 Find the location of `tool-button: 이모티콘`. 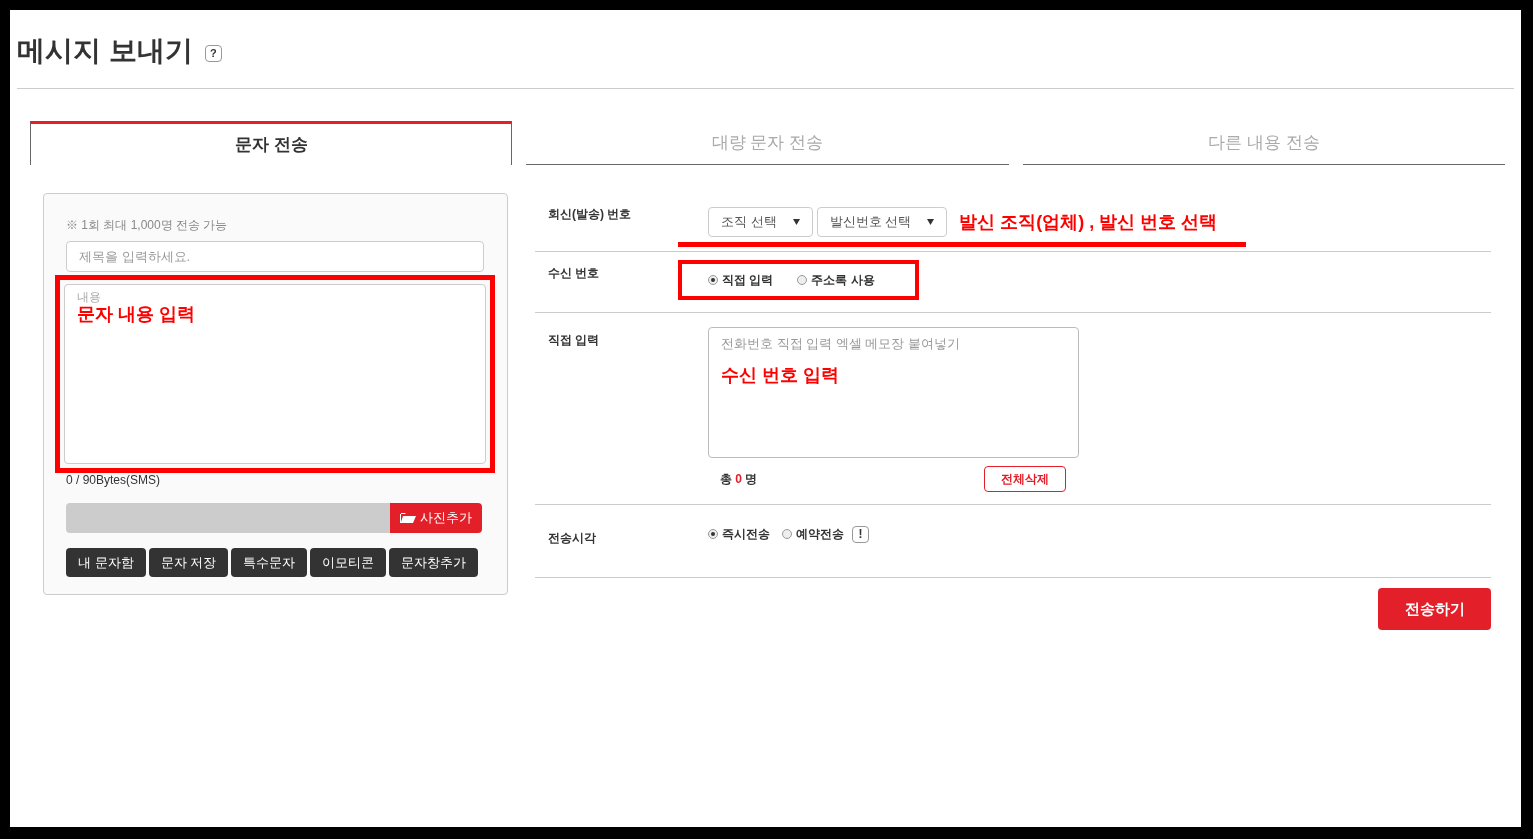

tool-button: 이모티콘 is located at coordinates (348, 562).